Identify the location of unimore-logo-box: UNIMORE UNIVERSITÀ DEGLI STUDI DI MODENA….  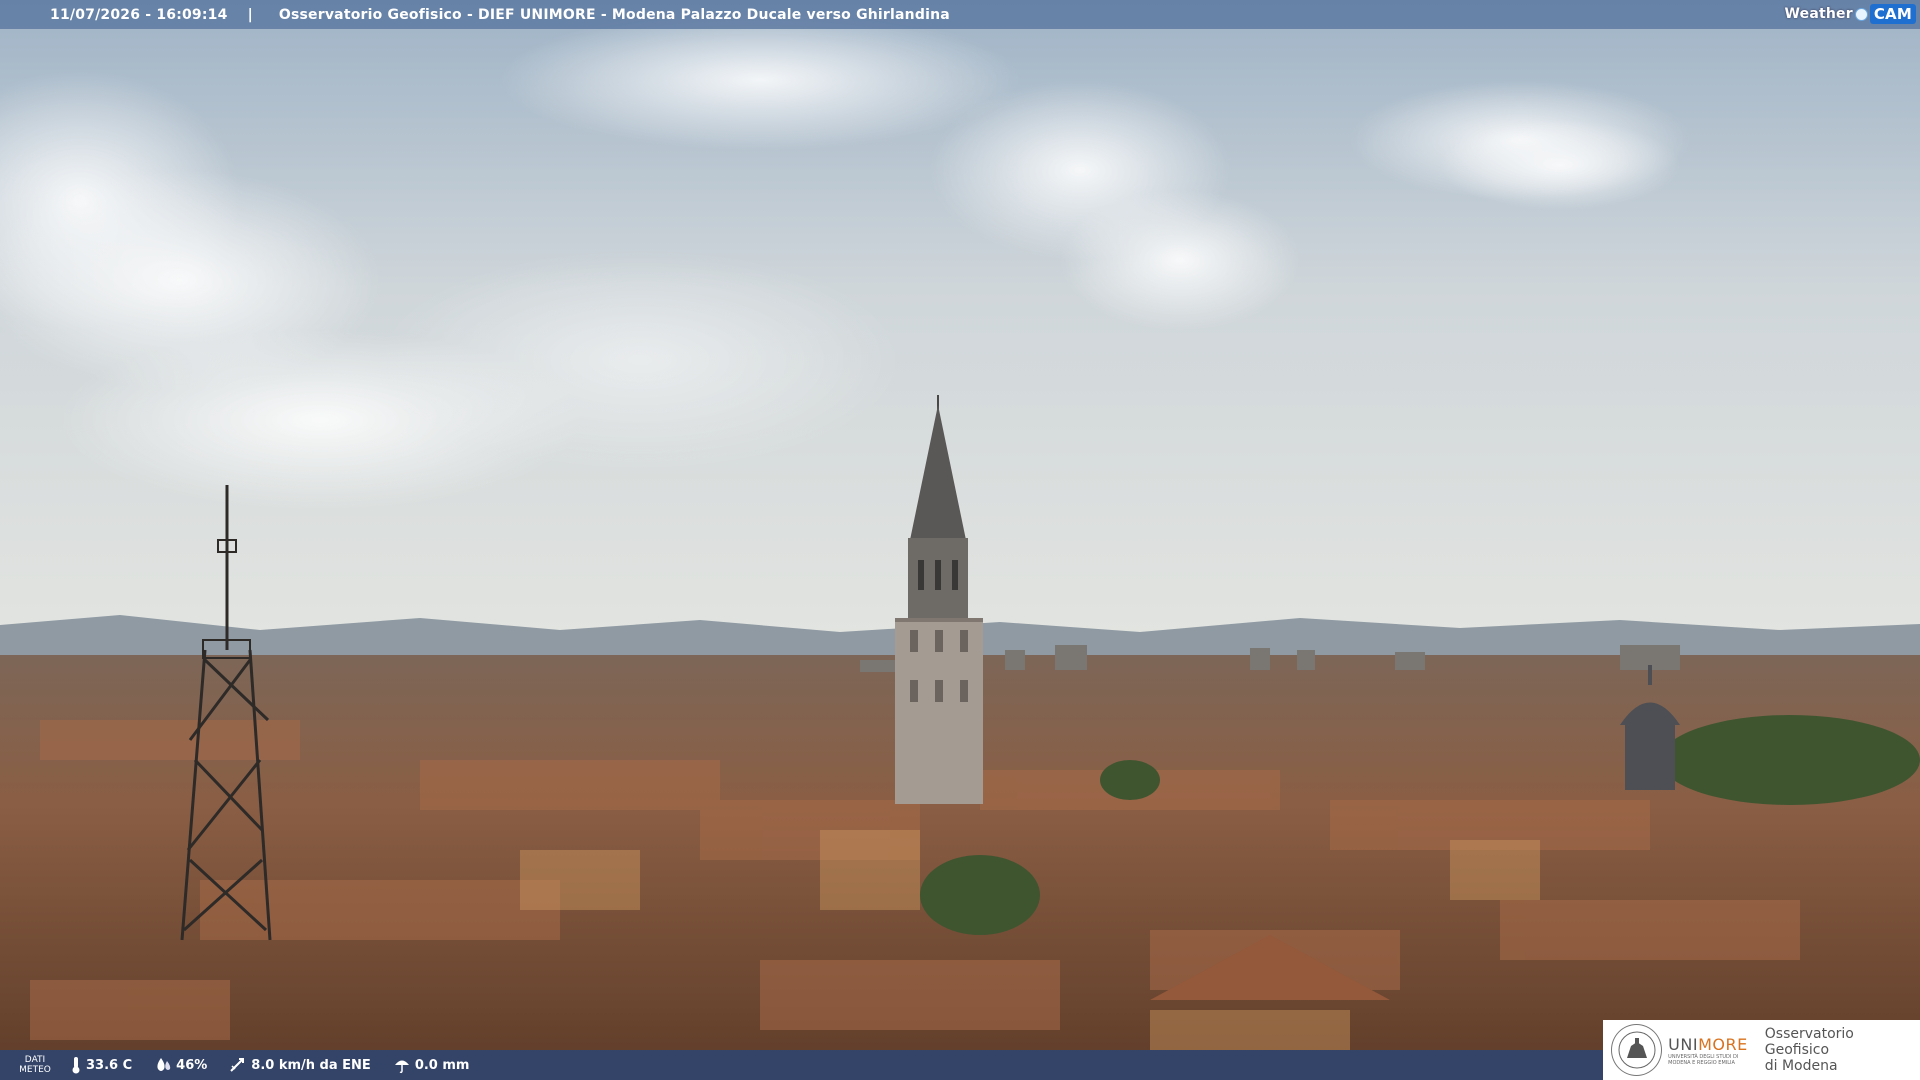
(1761, 1050).